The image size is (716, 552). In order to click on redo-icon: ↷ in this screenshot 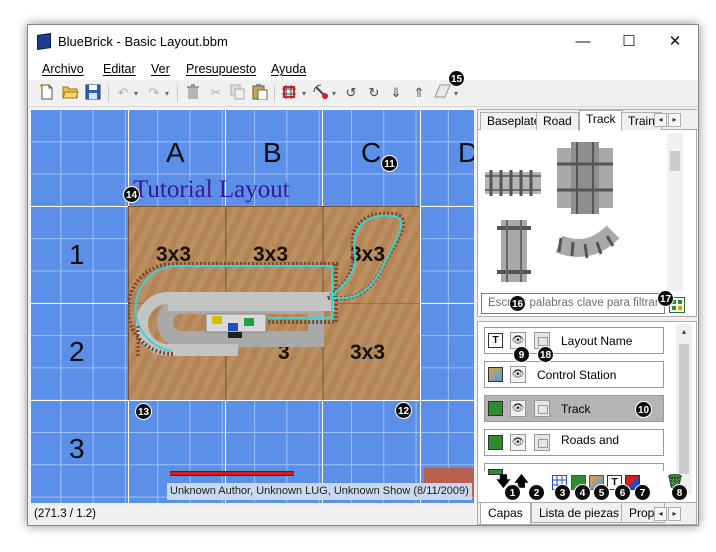, I will do `click(154, 93)`.